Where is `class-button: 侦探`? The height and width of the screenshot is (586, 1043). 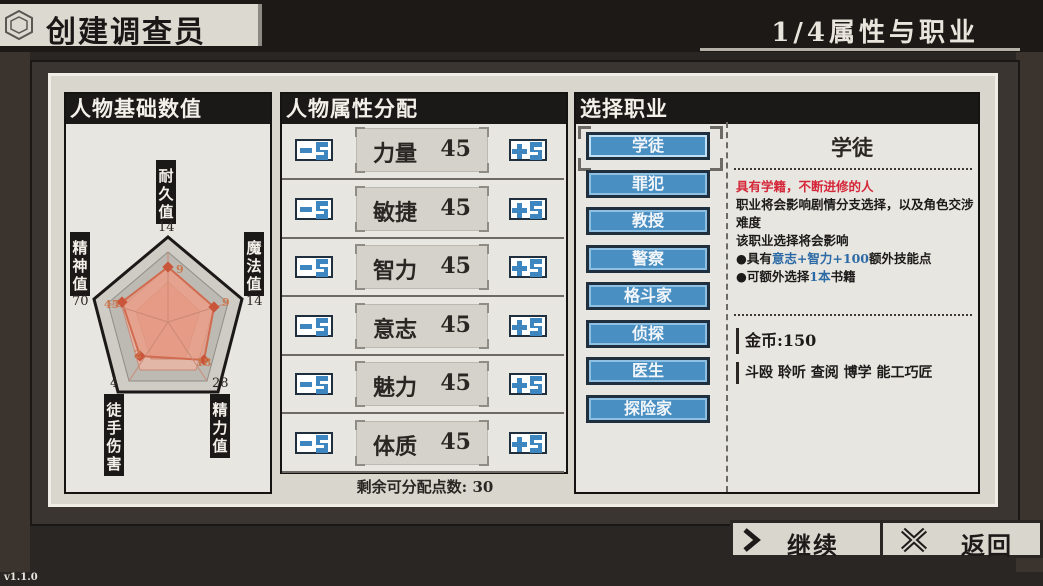 class-button: 侦探 is located at coordinates (648, 333).